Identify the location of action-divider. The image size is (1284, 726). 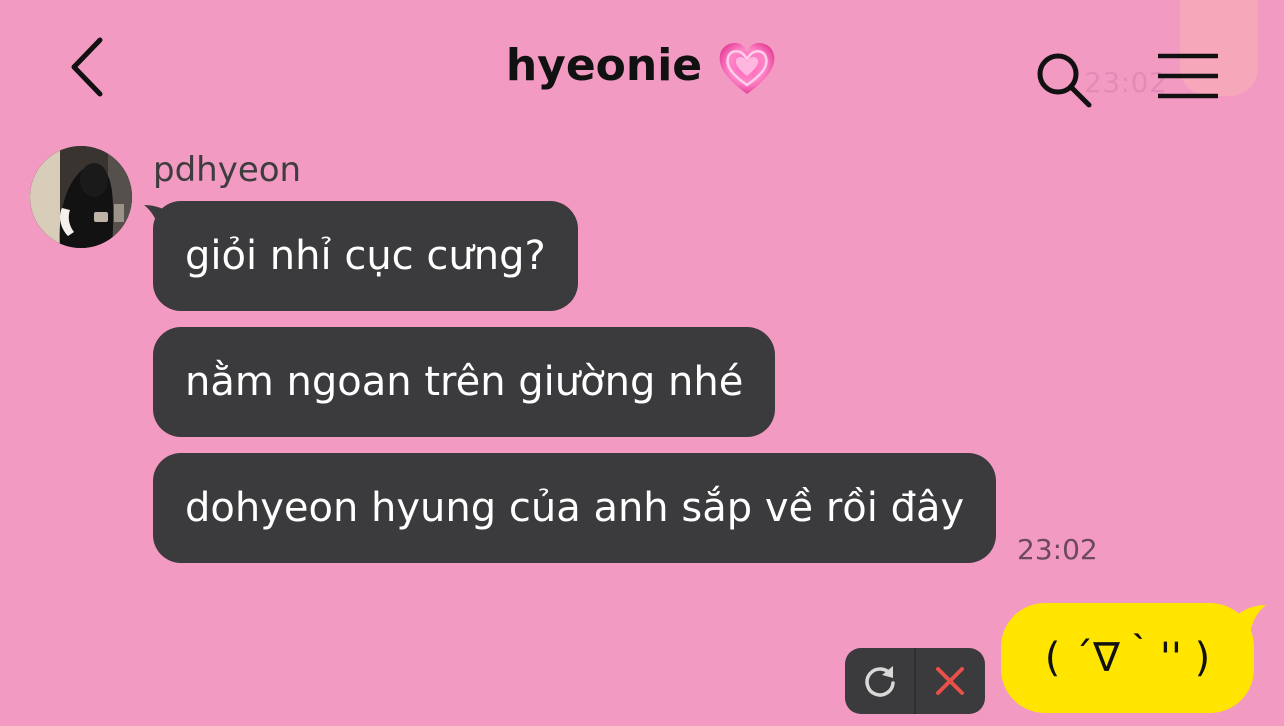
(915, 681).